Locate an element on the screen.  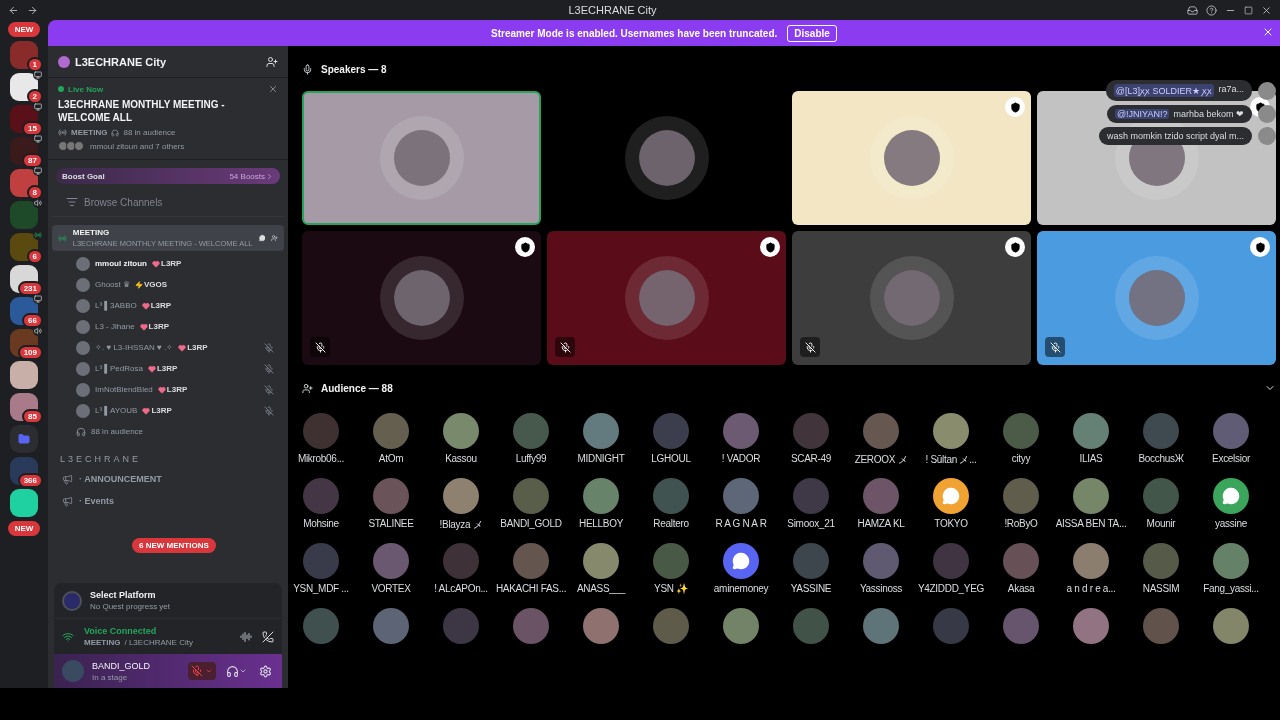
soundboard-icon is located at coordinates (246, 636).